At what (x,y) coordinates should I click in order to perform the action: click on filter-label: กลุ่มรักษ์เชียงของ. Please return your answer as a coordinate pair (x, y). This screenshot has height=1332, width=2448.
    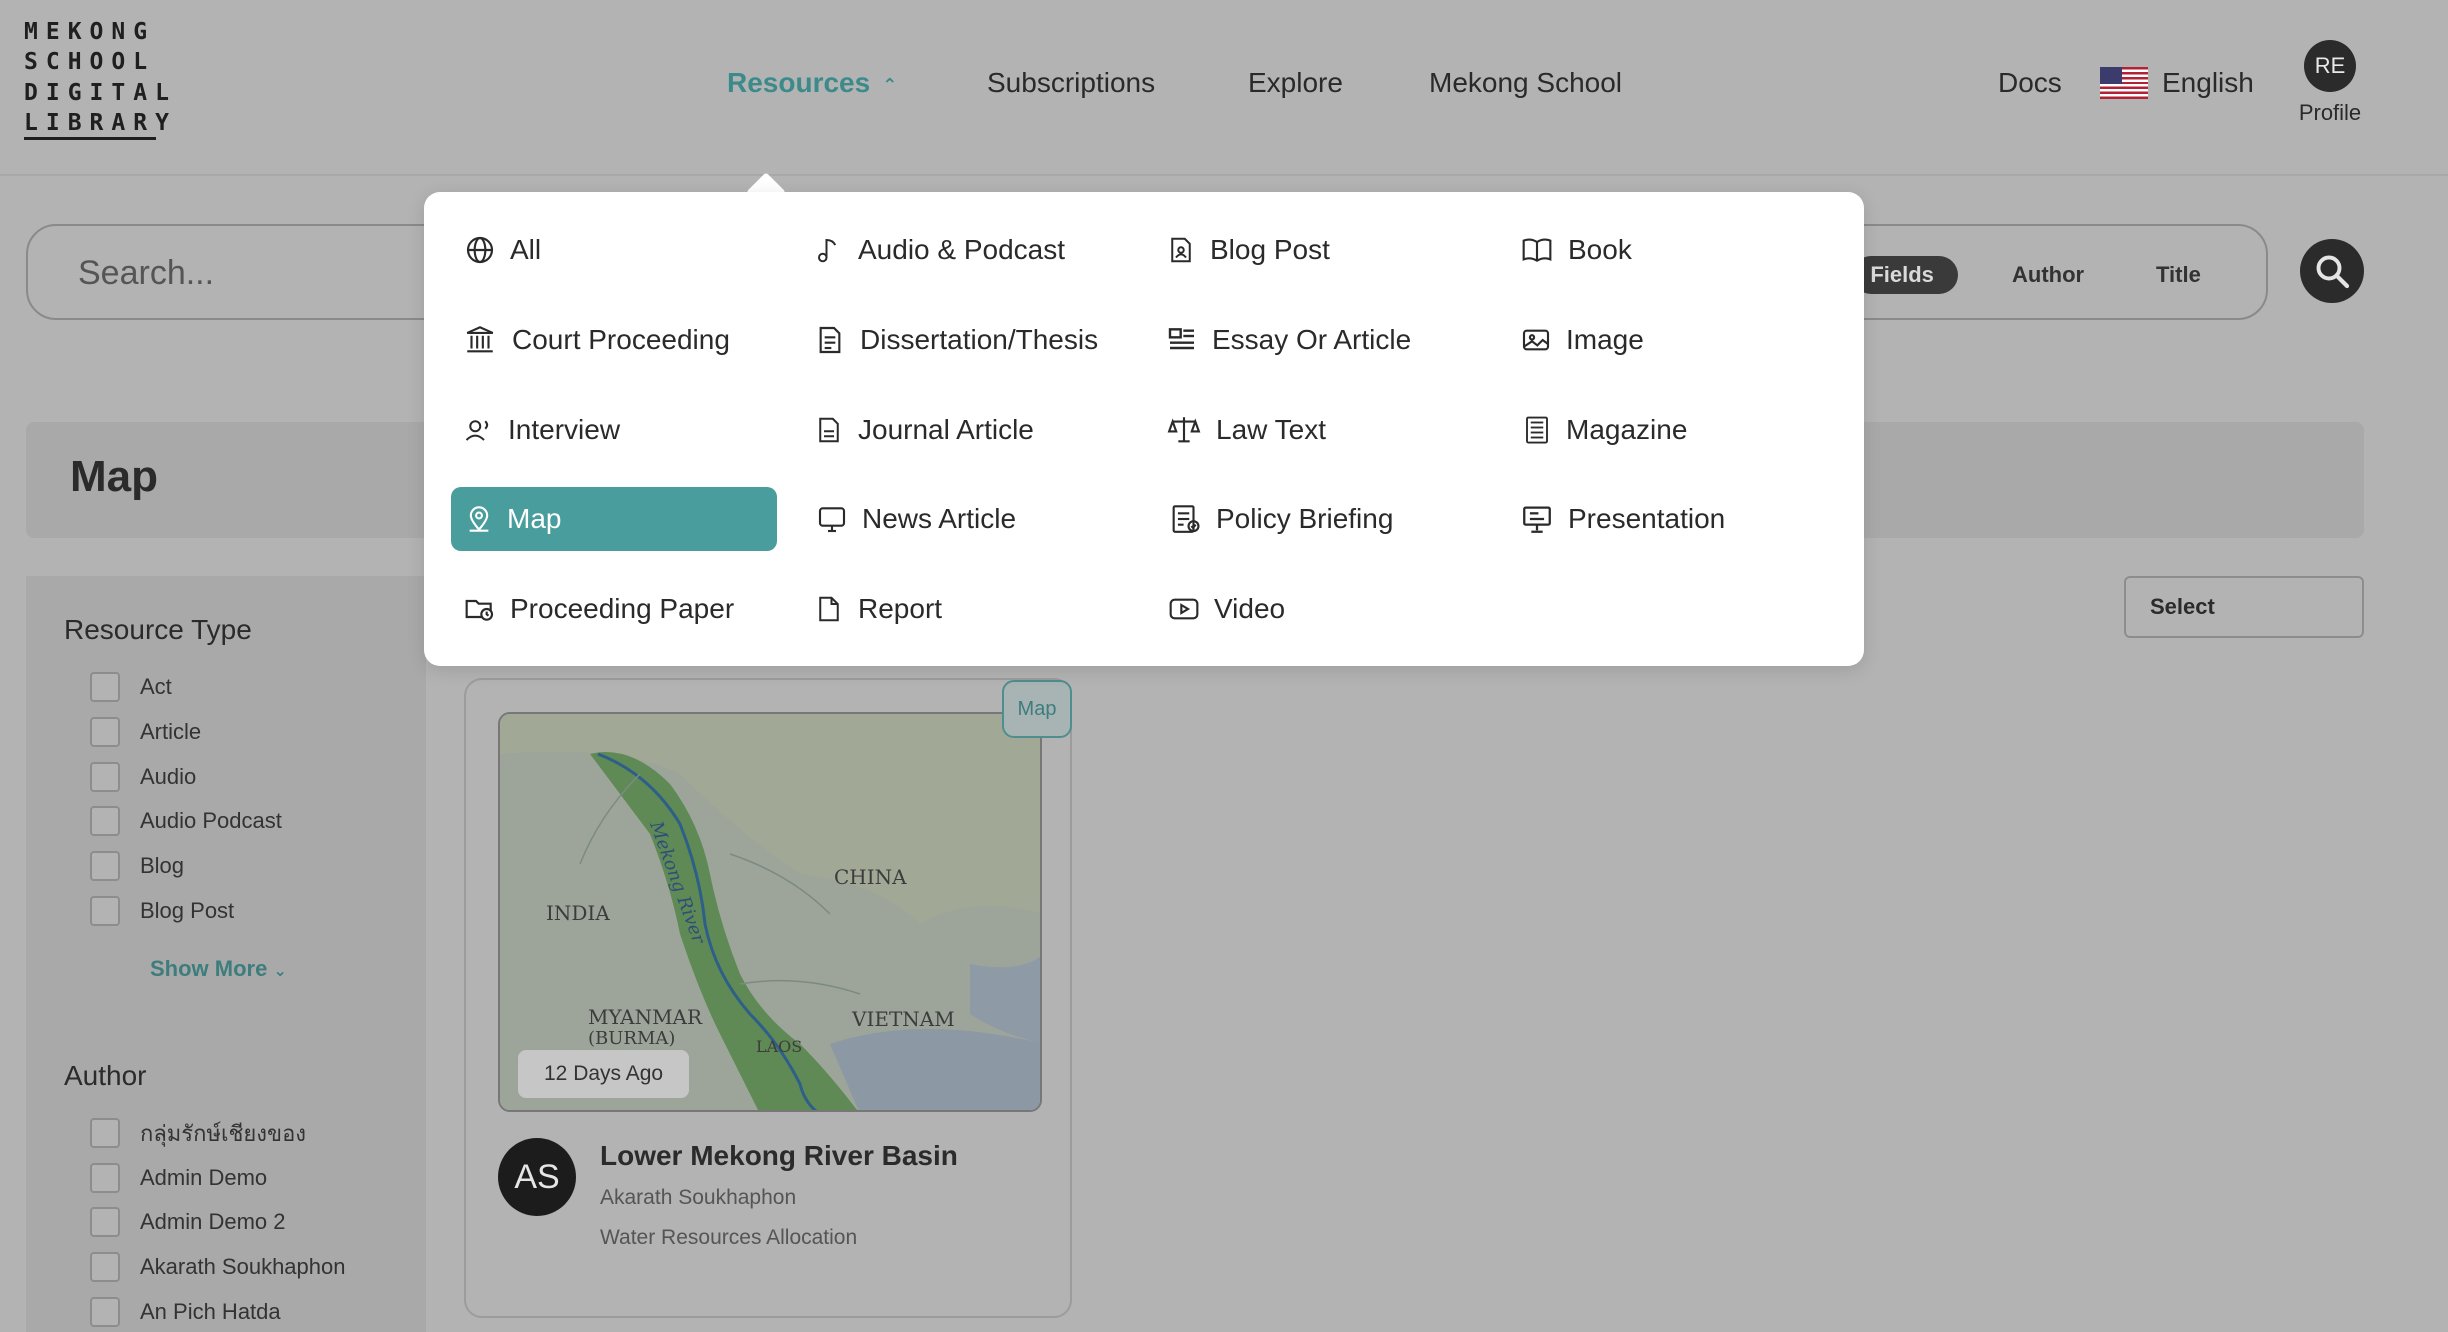
    Looking at the image, I should click on (223, 1133).